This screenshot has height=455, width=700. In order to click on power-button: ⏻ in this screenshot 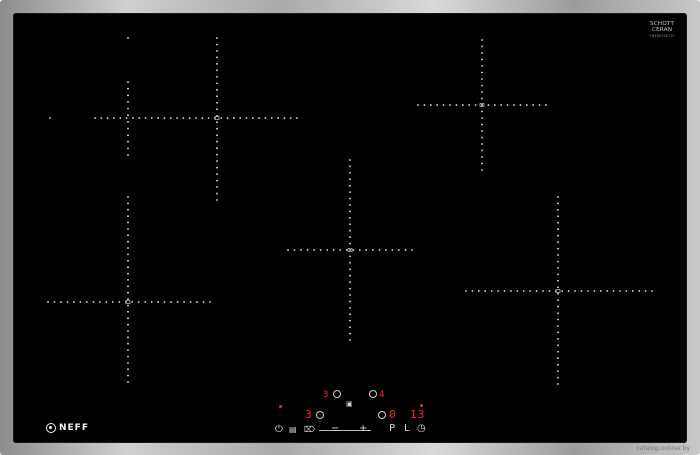, I will do `click(279, 430)`.